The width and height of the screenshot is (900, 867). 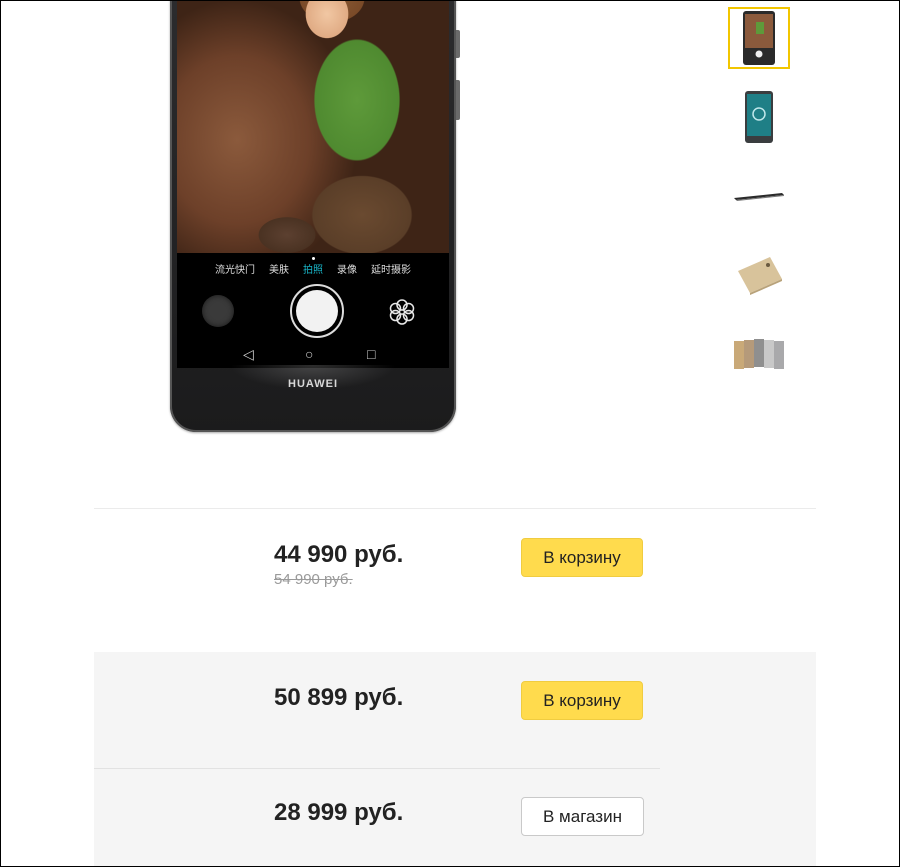 What do you see at coordinates (339, 812) in the screenshot?
I see `offer-price: 28 999 руб.` at bounding box center [339, 812].